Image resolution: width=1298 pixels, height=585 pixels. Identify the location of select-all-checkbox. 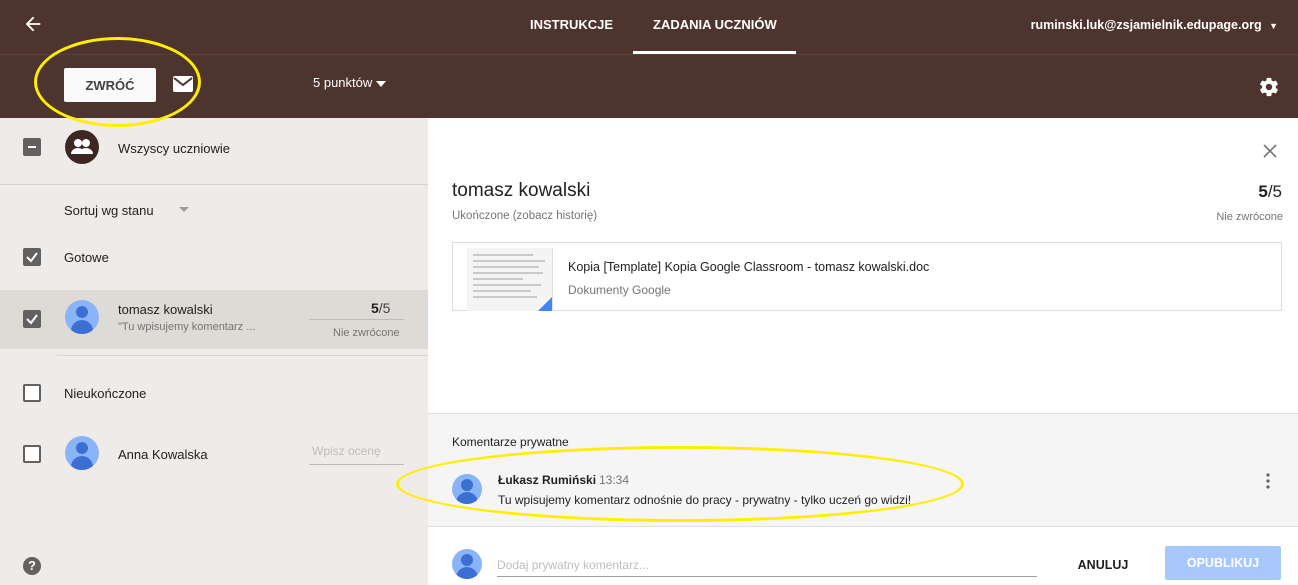
(32, 147).